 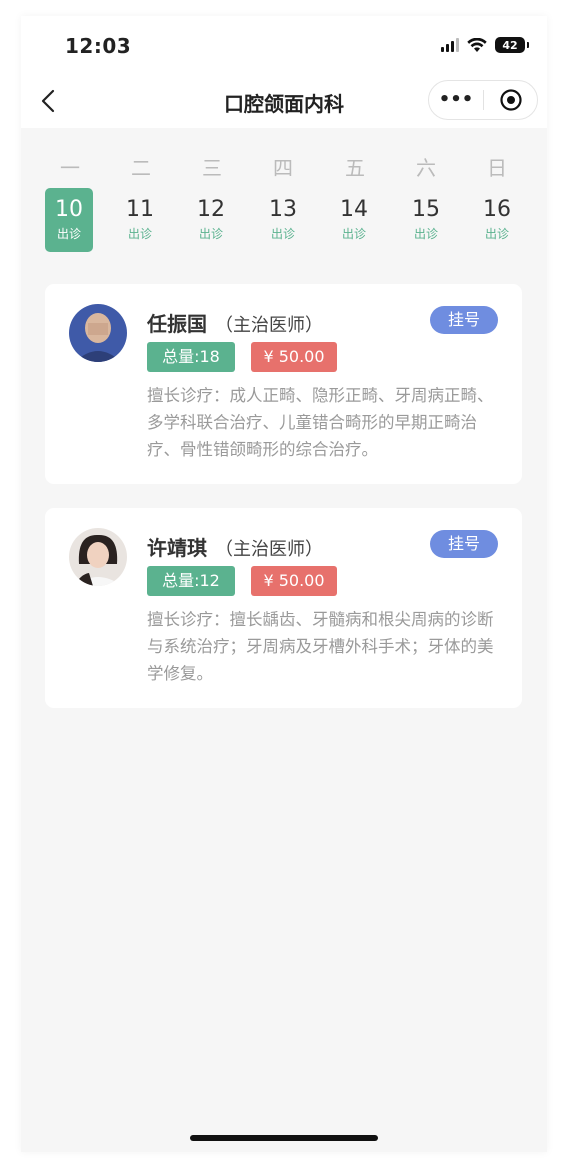 What do you see at coordinates (497, 209) in the screenshot?
I see `day-number: 16` at bounding box center [497, 209].